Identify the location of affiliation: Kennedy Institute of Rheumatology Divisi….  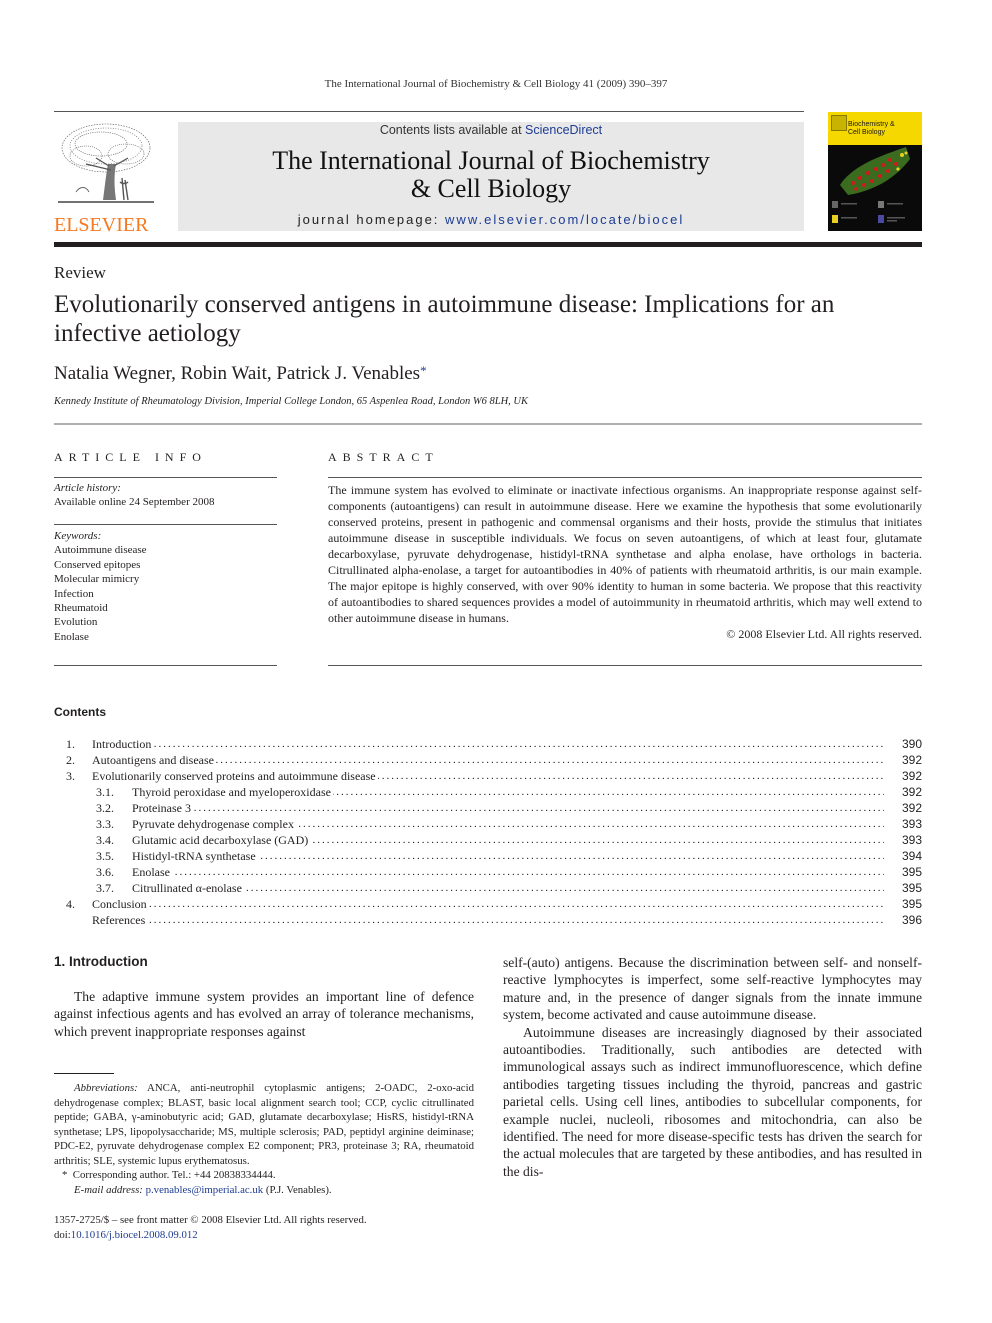
(291, 401).